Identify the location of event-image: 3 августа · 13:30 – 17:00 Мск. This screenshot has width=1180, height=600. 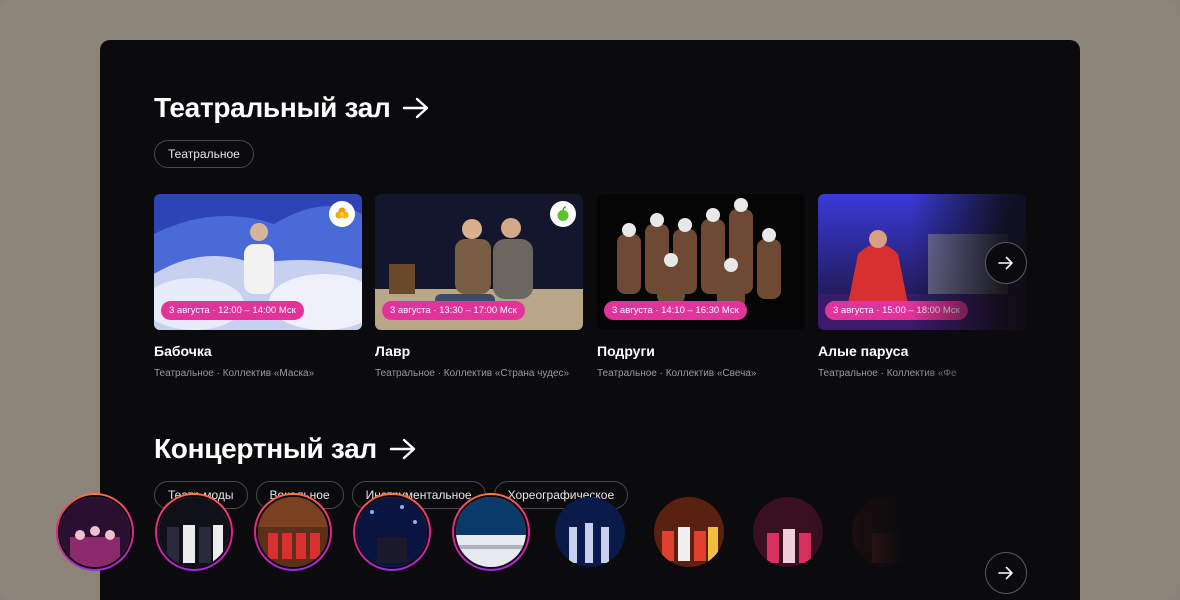
(479, 262).